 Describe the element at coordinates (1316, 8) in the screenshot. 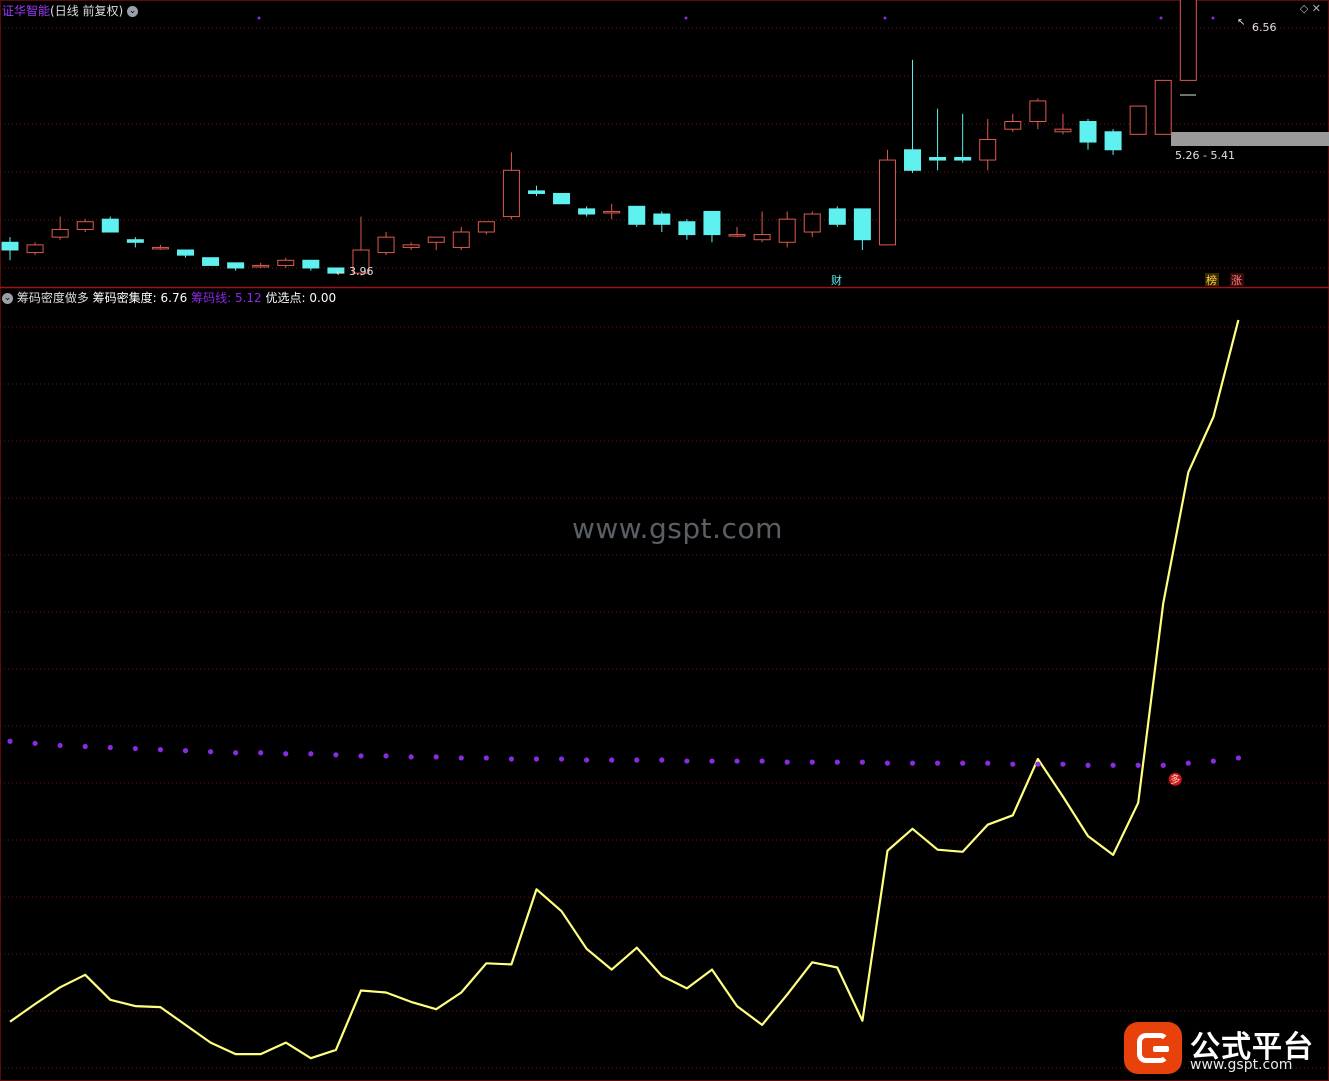

I see `close-icon: ✕` at that location.